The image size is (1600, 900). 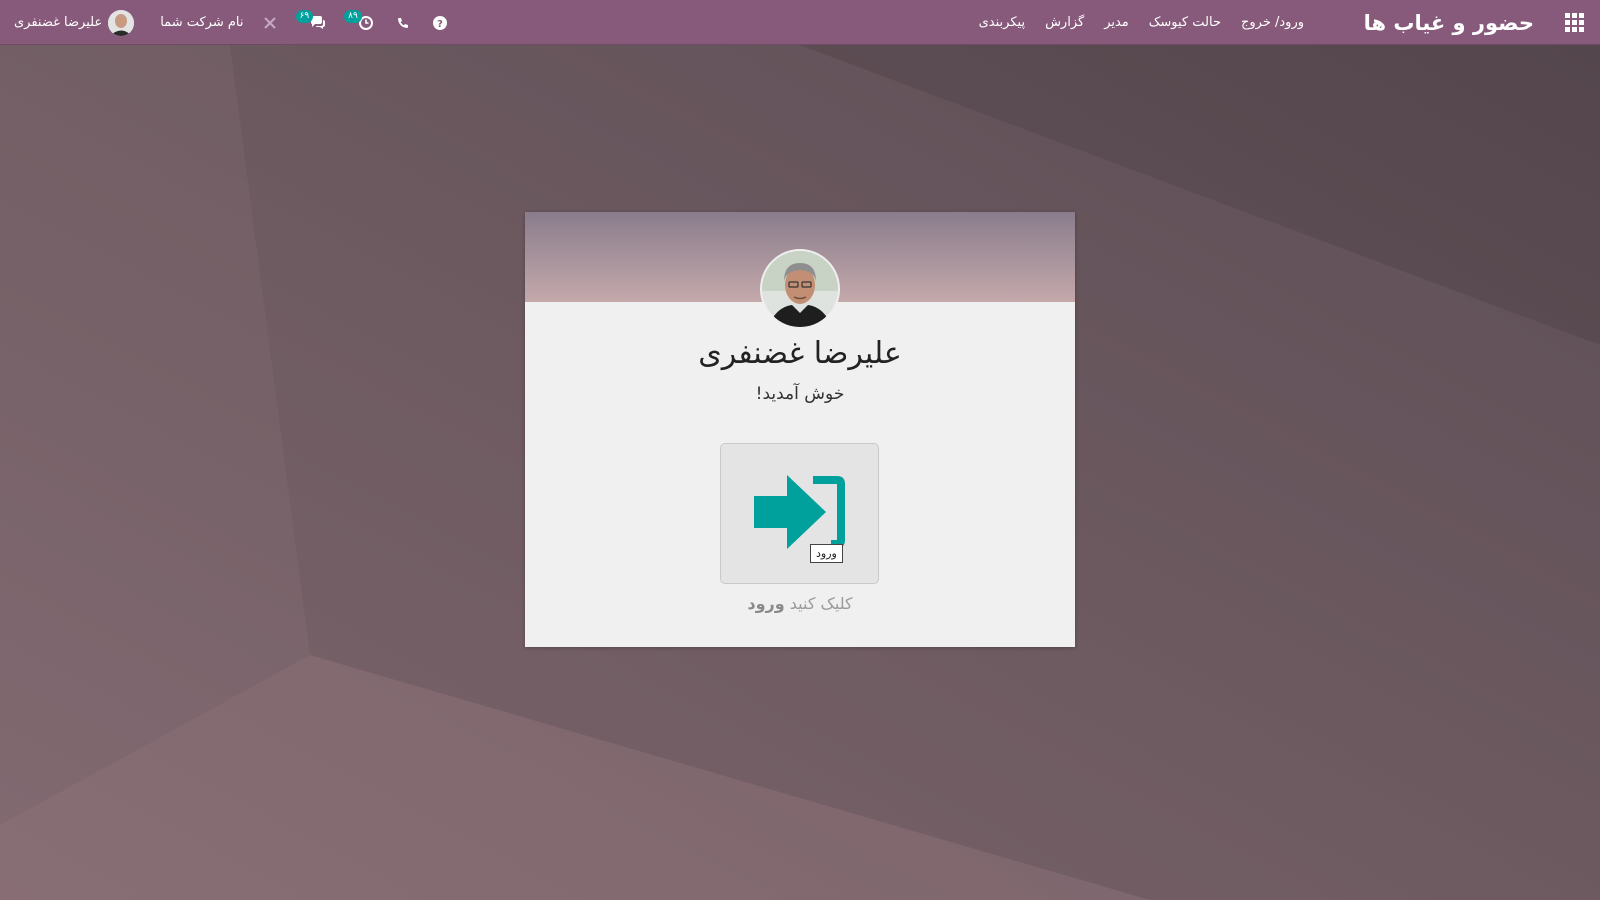 I want to click on welcome-message: خوش آمدید!, so click(x=800, y=394).